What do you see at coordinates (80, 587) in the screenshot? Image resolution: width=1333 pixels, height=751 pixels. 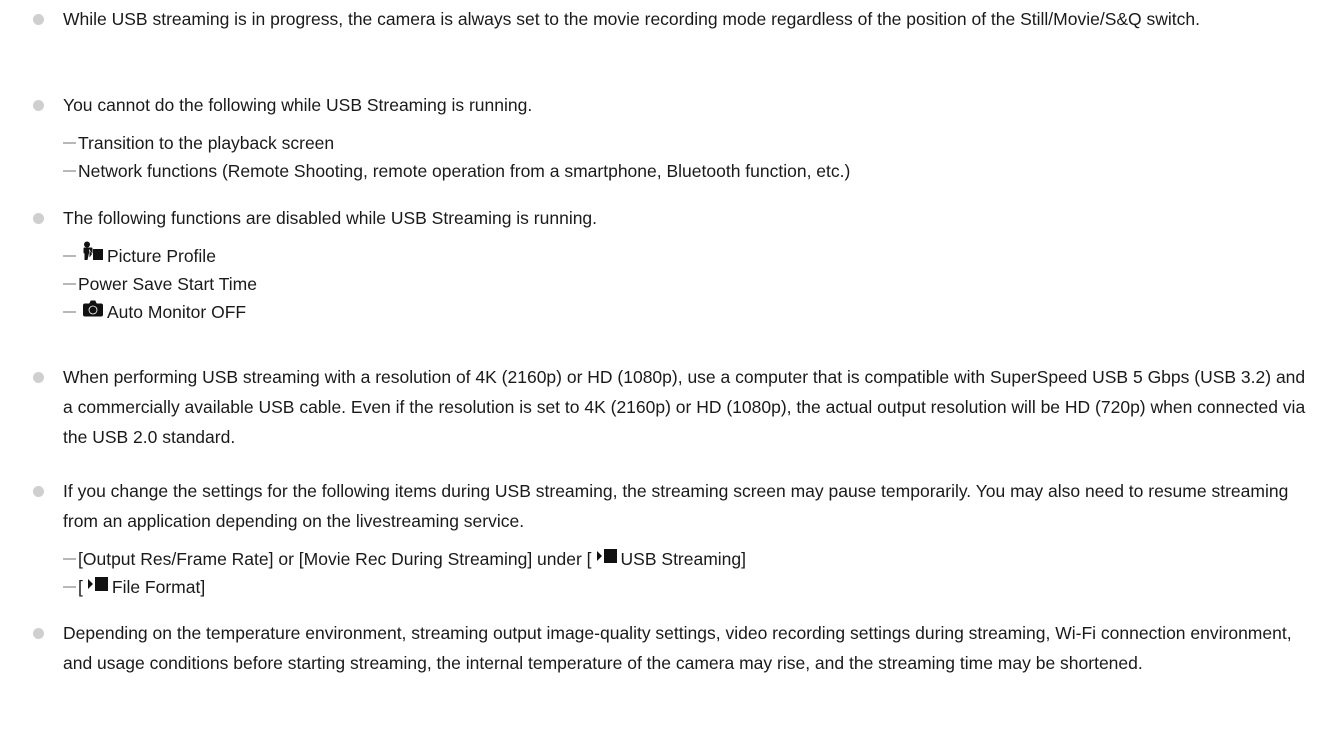 I see `note-5-item-2-before: [` at bounding box center [80, 587].